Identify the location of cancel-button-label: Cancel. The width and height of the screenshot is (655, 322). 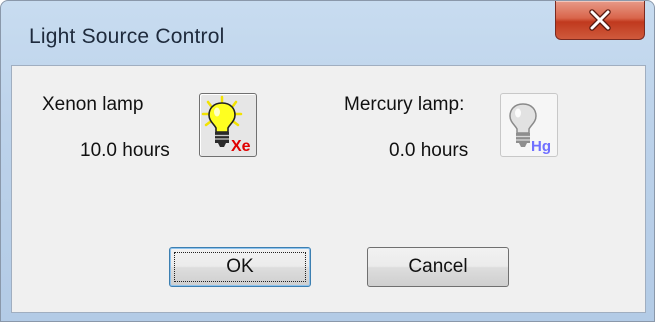
(438, 266).